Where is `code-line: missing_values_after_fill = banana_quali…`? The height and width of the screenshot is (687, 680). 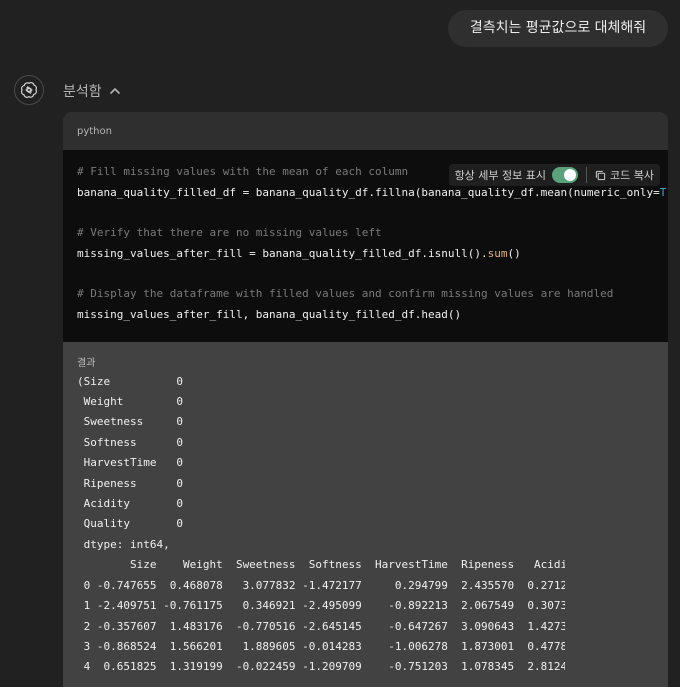
code-line: missing_values_after_fill = banana_quali… is located at coordinates (299, 254).